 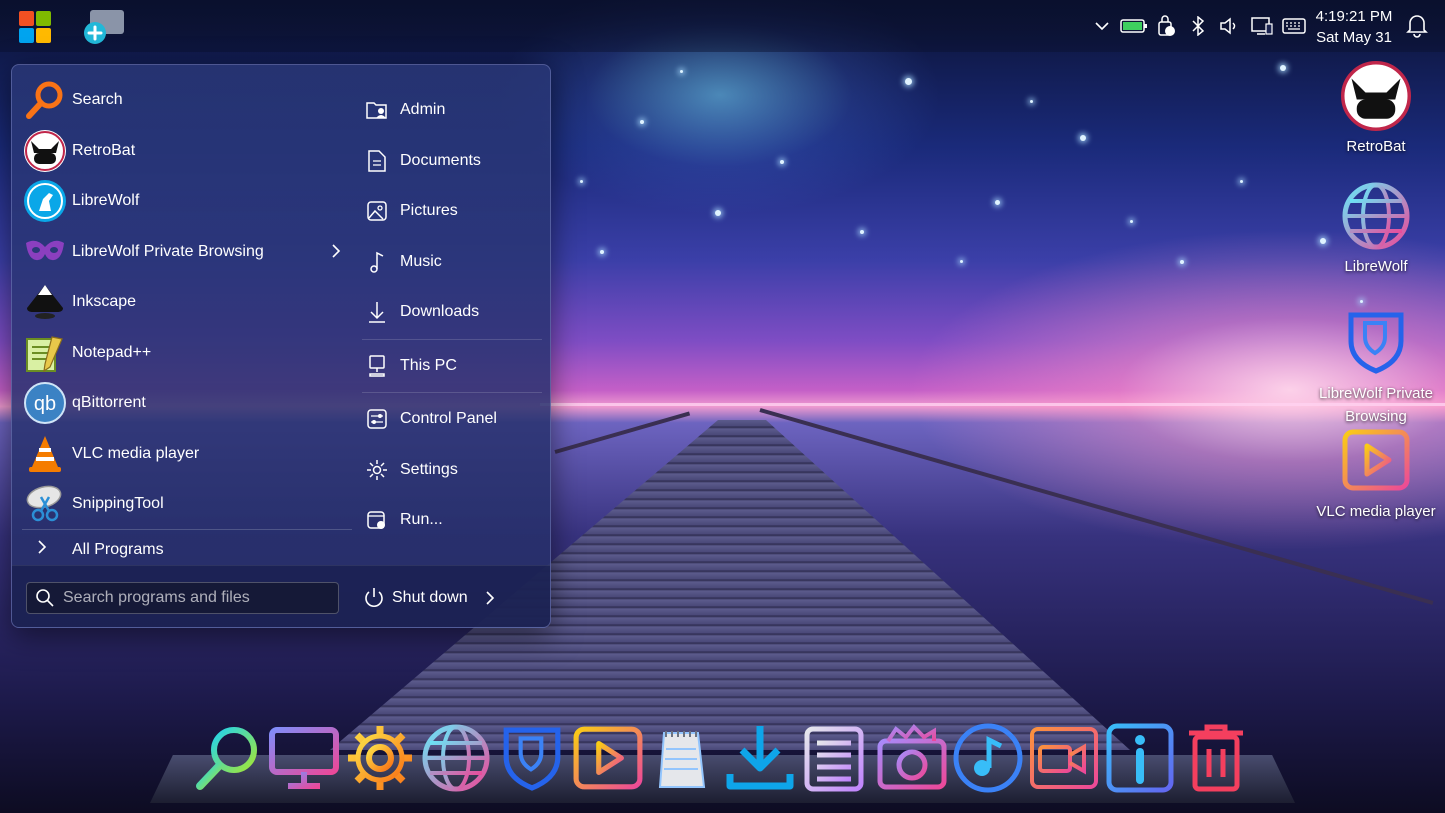 I want to click on place-label: This PC, so click(x=428, y=365).